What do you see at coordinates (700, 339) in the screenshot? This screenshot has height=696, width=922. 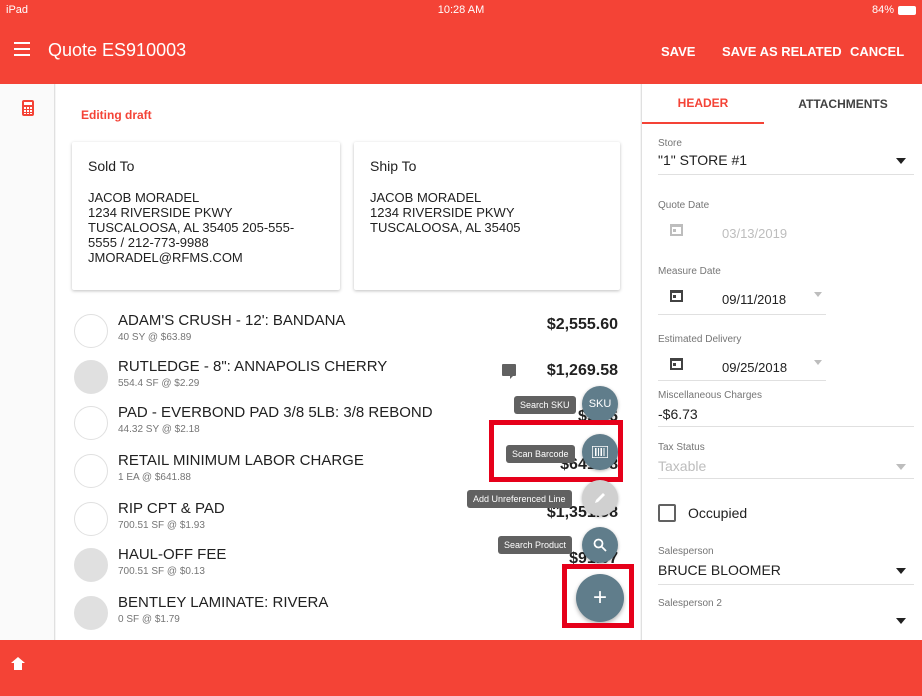 I see `estimated-delivery-label: Estimated Delivery` at bounding box center [700, 339].